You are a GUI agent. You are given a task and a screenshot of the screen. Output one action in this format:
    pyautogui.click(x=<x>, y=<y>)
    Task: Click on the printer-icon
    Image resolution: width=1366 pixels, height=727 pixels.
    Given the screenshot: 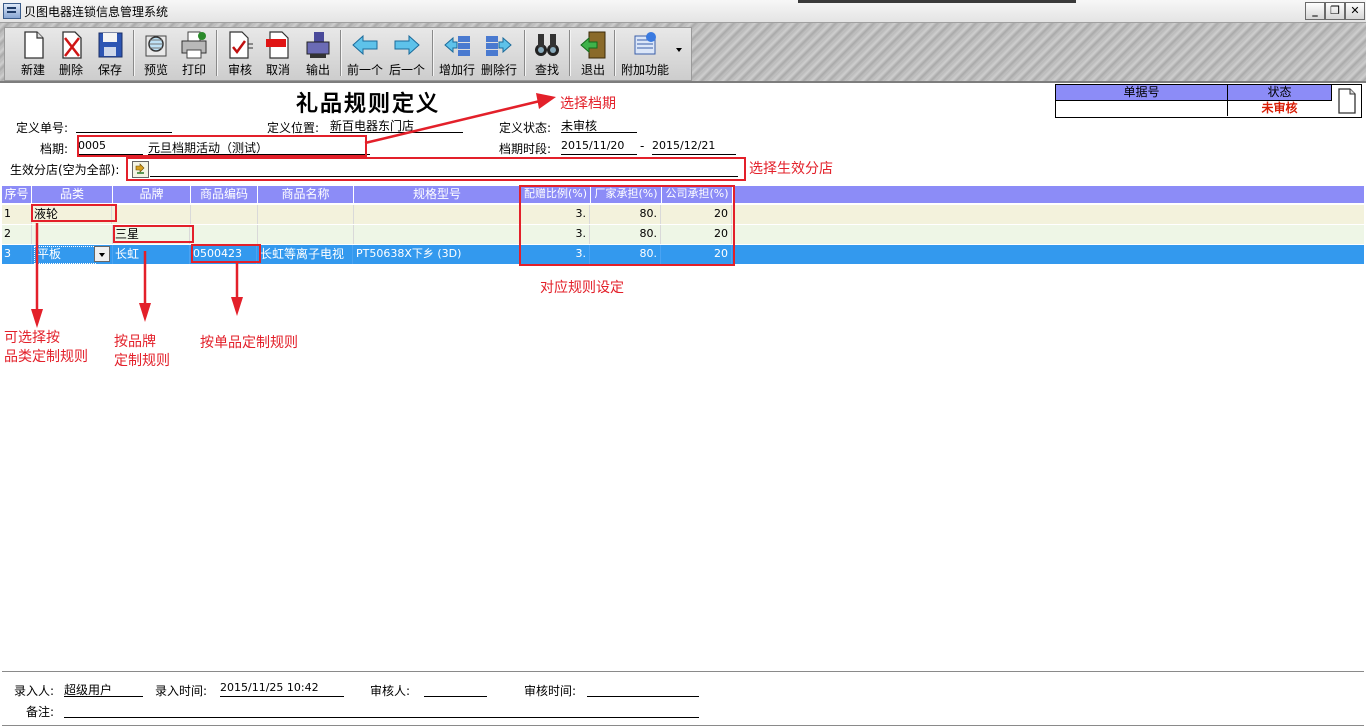 What is the action you would take?
    pyautogui.click(x=194, y=45)
    